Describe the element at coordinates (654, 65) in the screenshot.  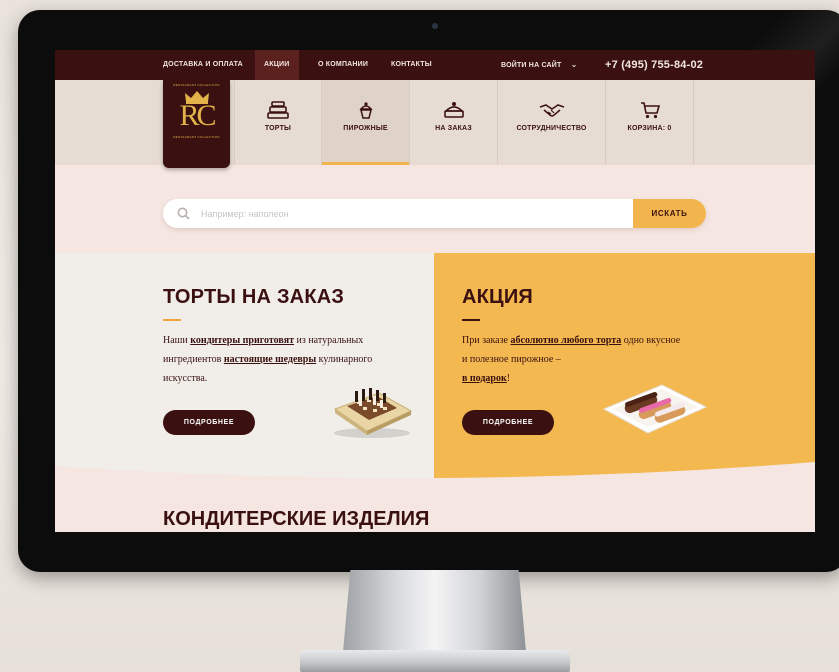
I see `phone-number: +7 (495) 755-84-02` at that location.